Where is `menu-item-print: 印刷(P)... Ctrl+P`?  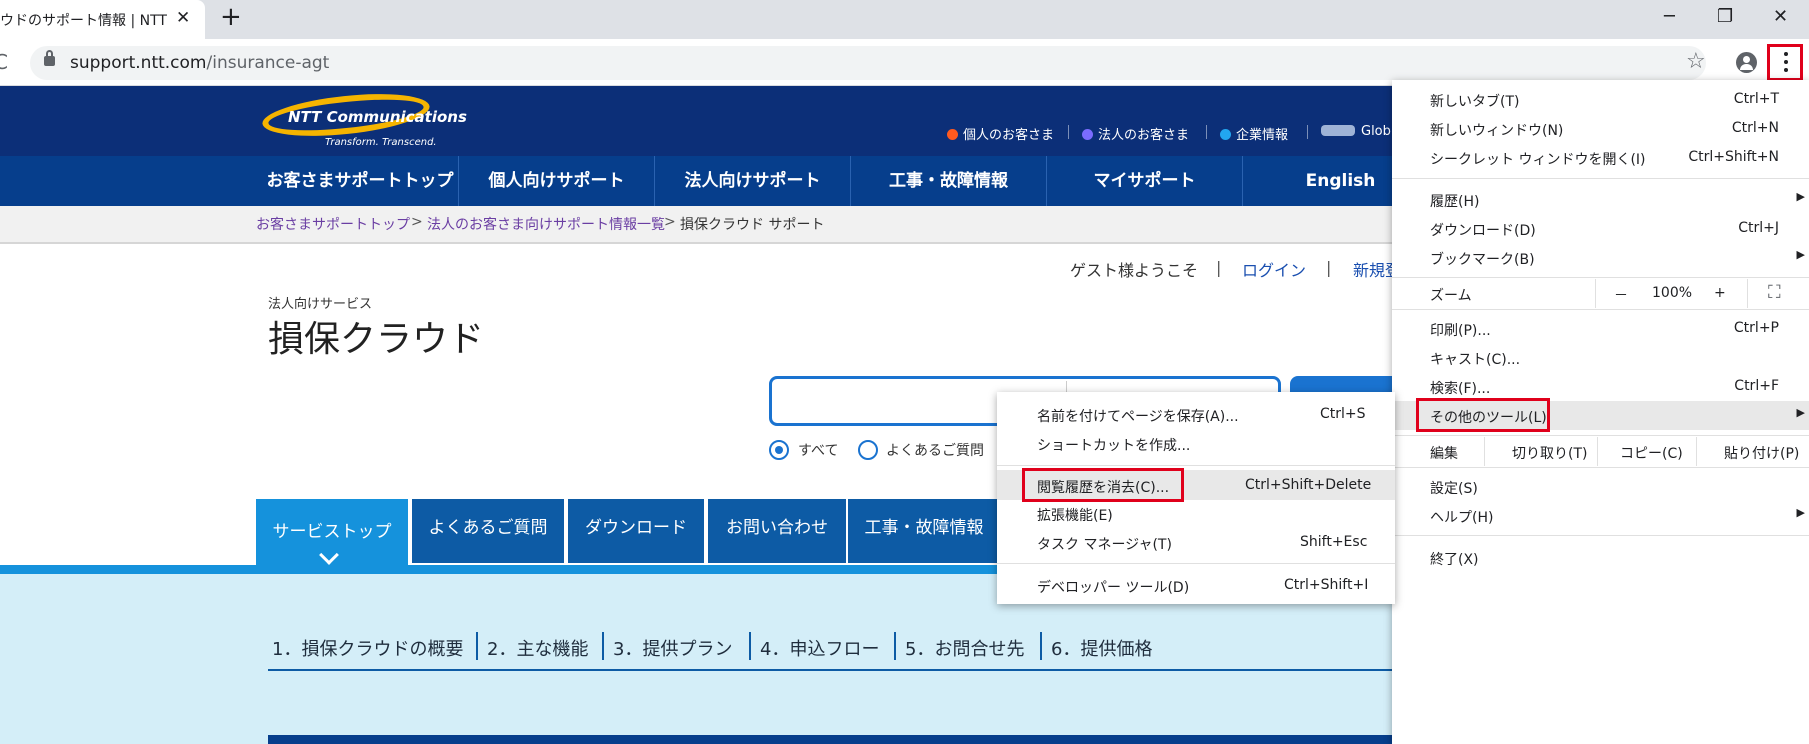
menu-item-print: 印刷(P)... Ctrl+P is located at coordinates (1600, 328).